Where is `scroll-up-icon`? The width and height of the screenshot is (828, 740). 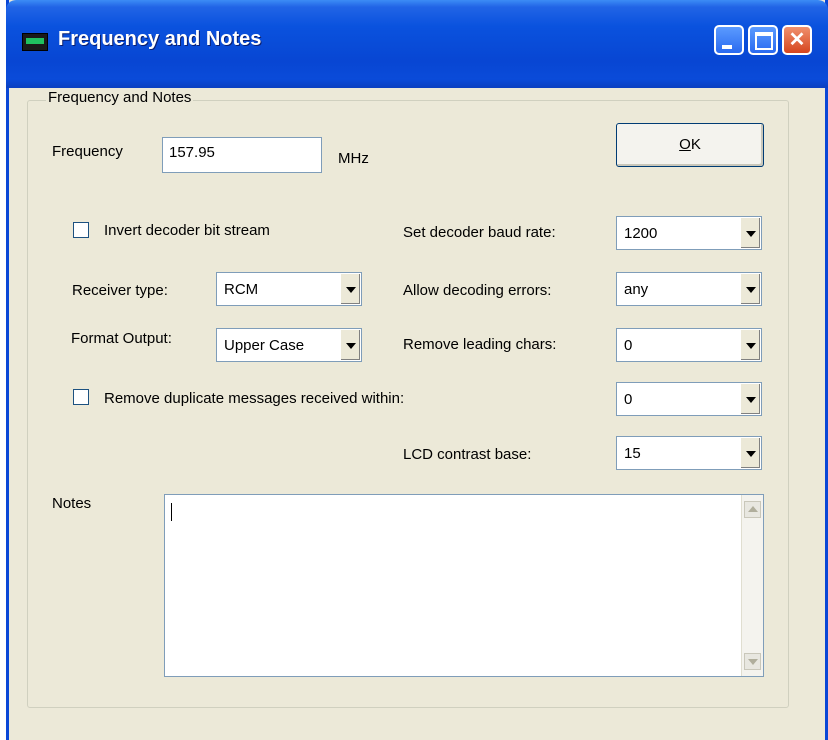
scroll-up-icon is located at coordinates (752, 509).